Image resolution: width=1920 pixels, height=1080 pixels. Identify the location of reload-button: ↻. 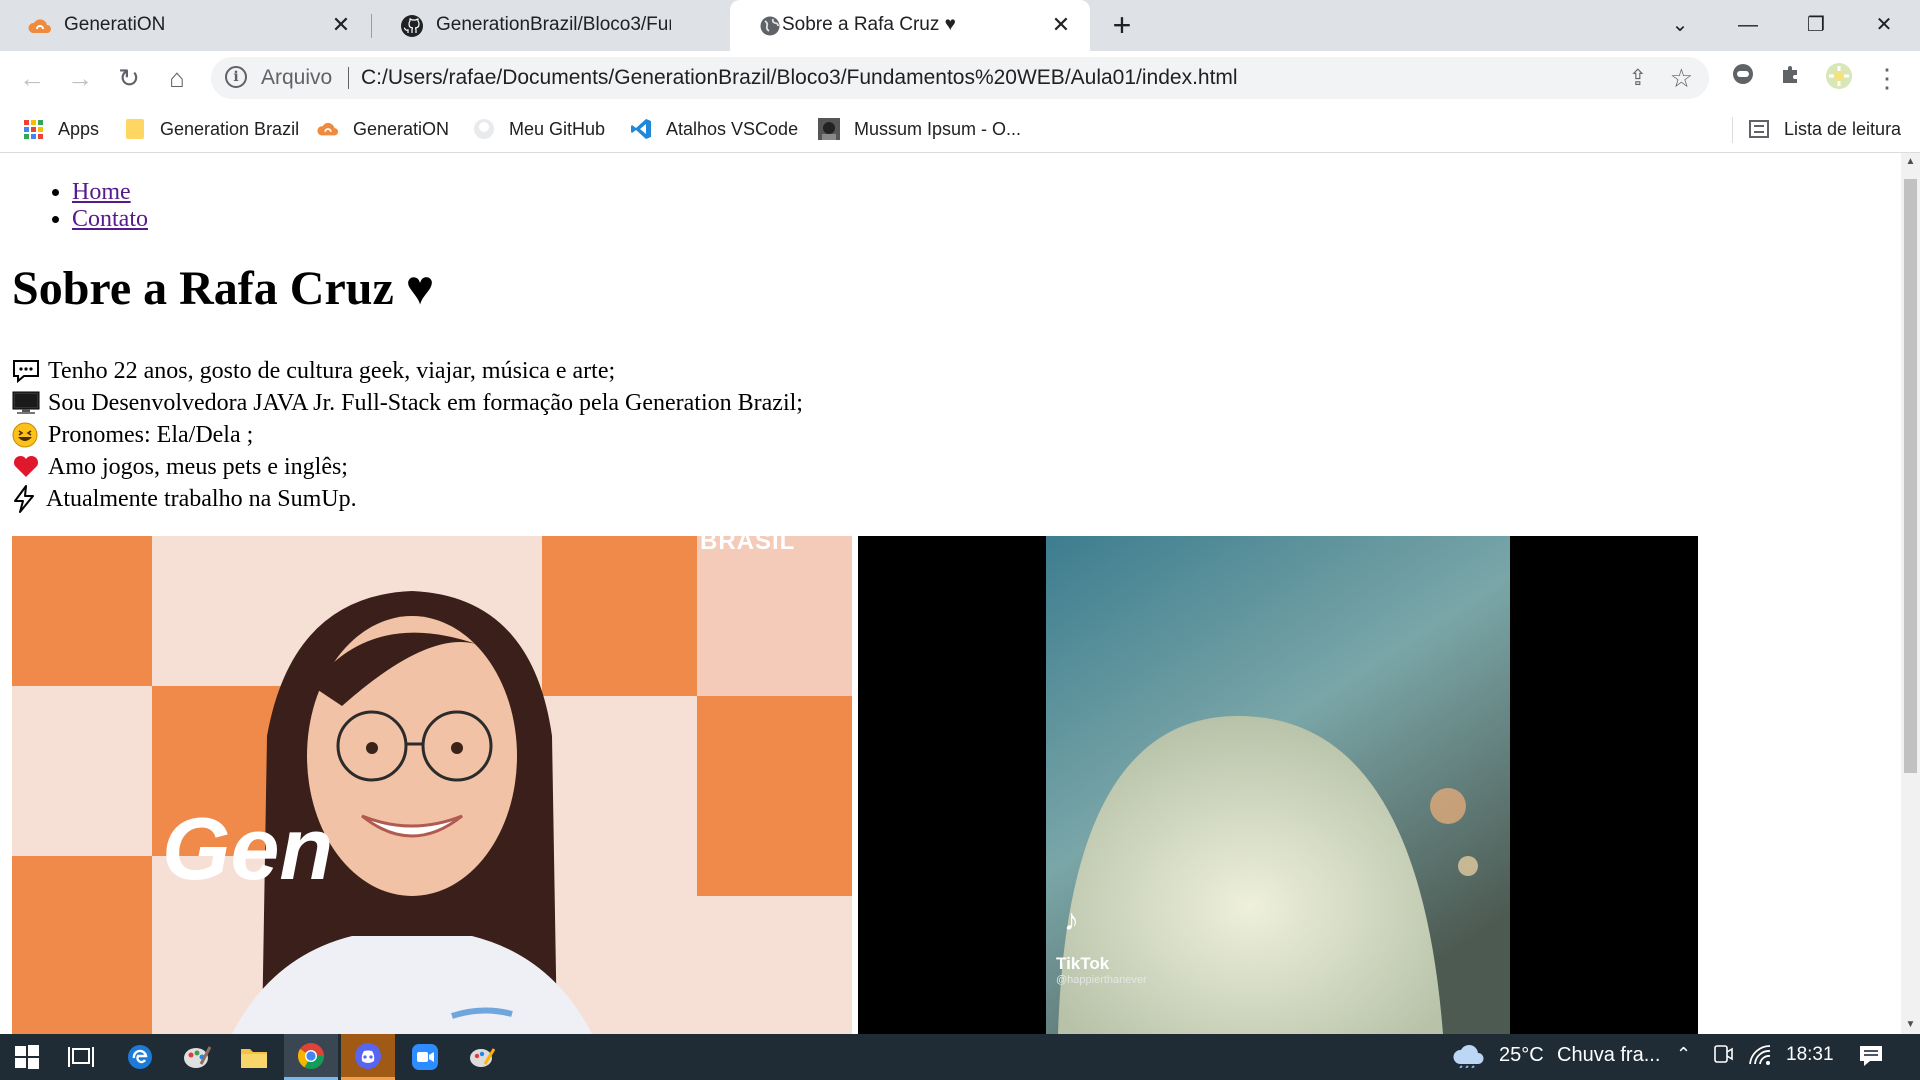
(129, 78).